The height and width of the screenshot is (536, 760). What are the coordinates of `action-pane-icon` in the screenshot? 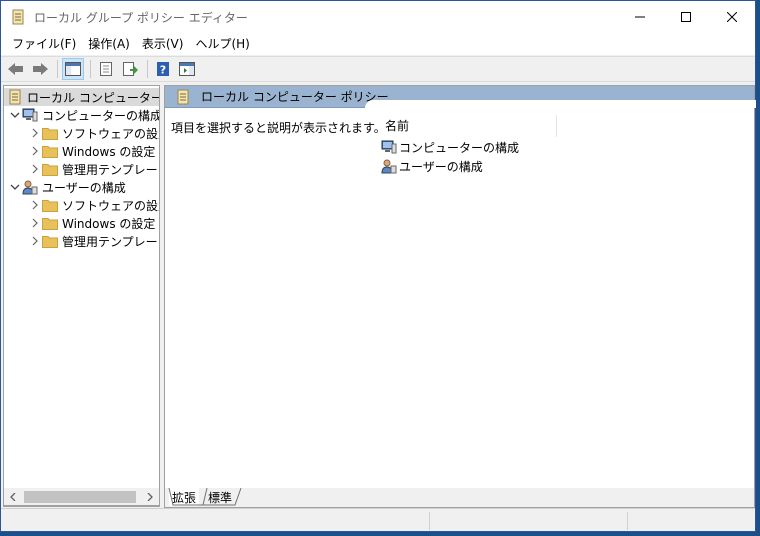 It's located at (187, 69).